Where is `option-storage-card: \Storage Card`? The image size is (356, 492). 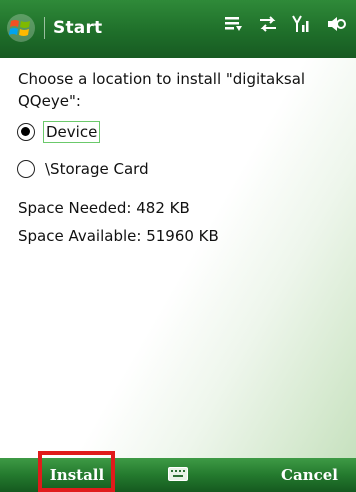 option-storage-card: \Storage Card is located at coordinates (84, 169).